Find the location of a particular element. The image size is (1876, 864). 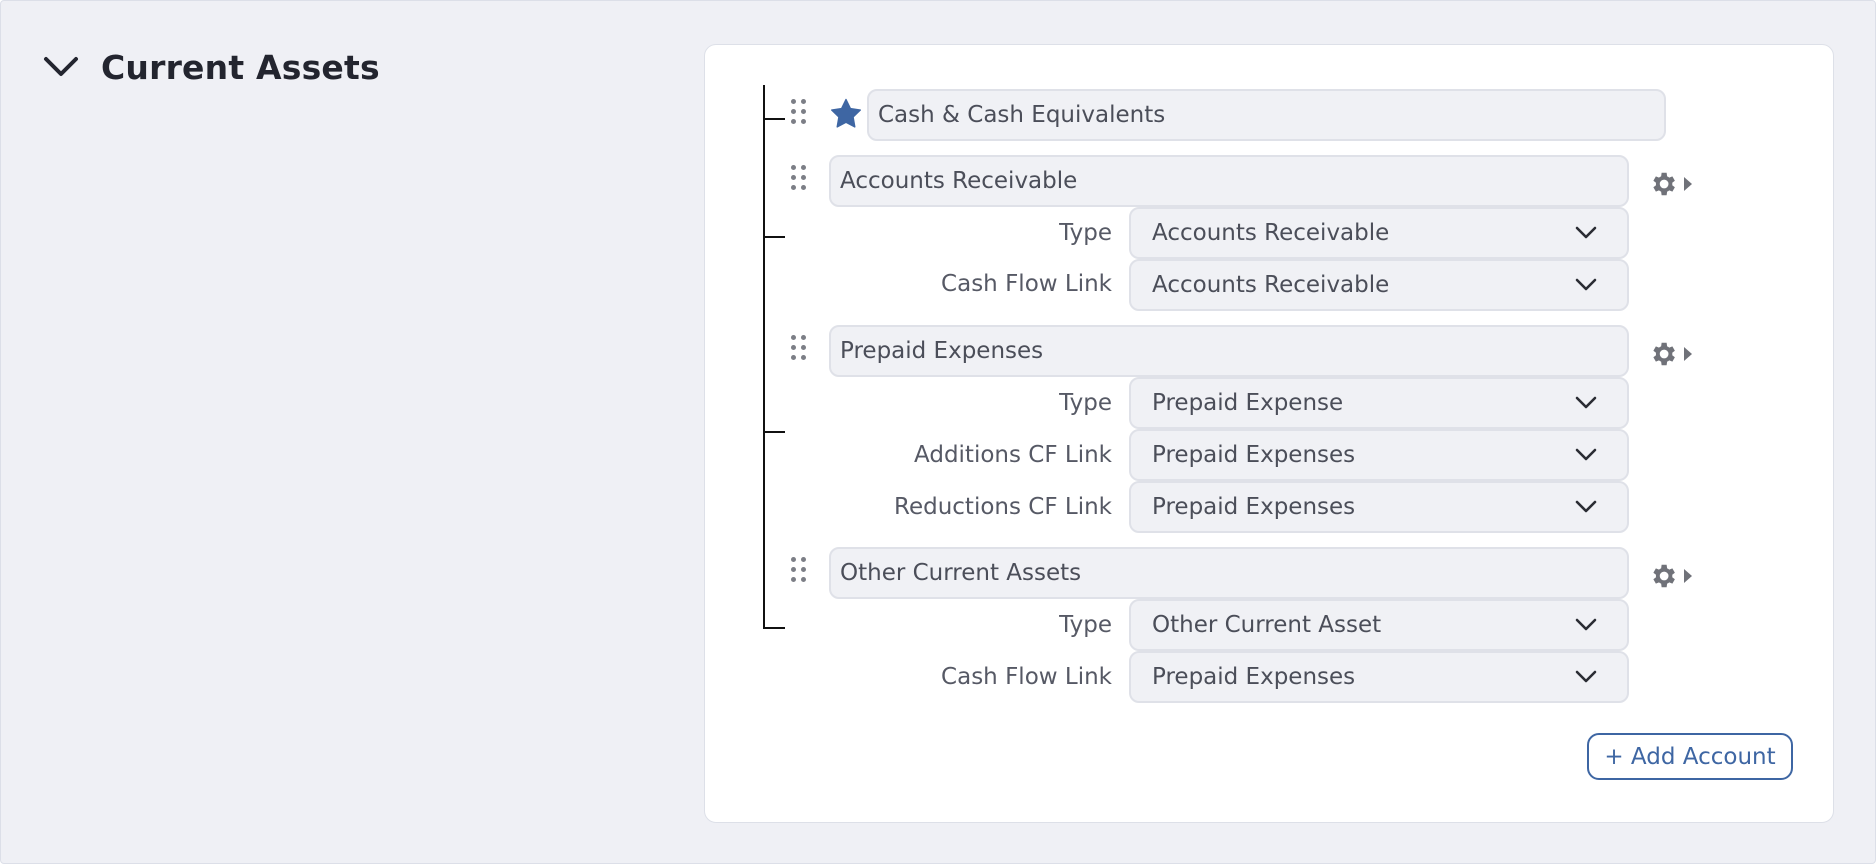

cash-flow-link-value: Prepaid Expenses is located at coordinates (1254, 677).